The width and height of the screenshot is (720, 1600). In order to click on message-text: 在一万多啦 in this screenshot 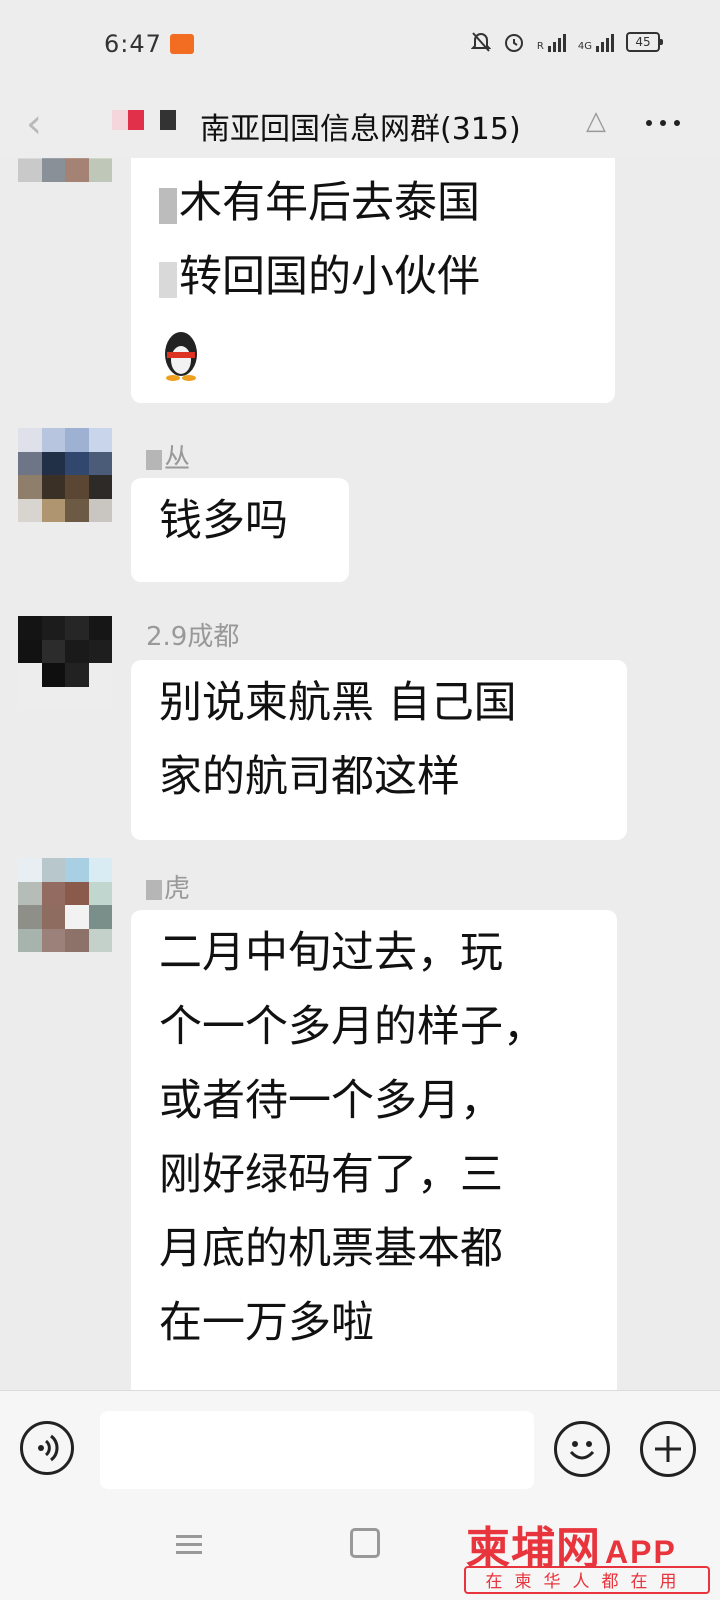, I will do `click(266, 1323)`.